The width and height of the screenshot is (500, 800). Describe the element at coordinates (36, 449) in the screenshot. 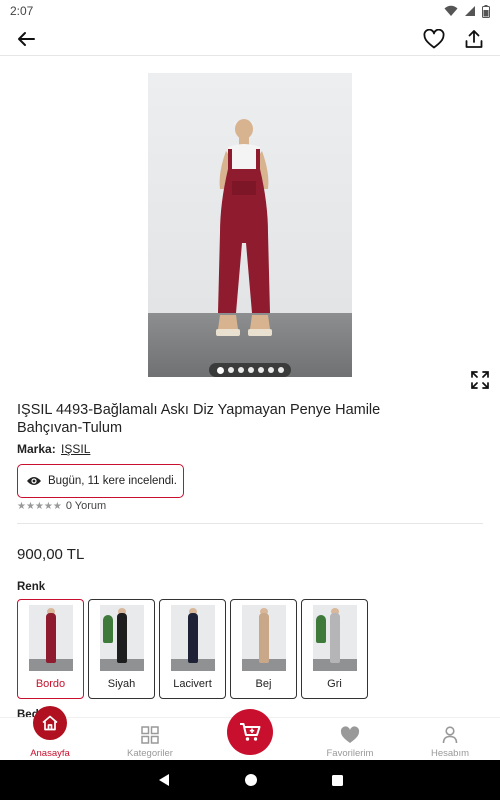

I see `brand-label: Marka:` at that location.